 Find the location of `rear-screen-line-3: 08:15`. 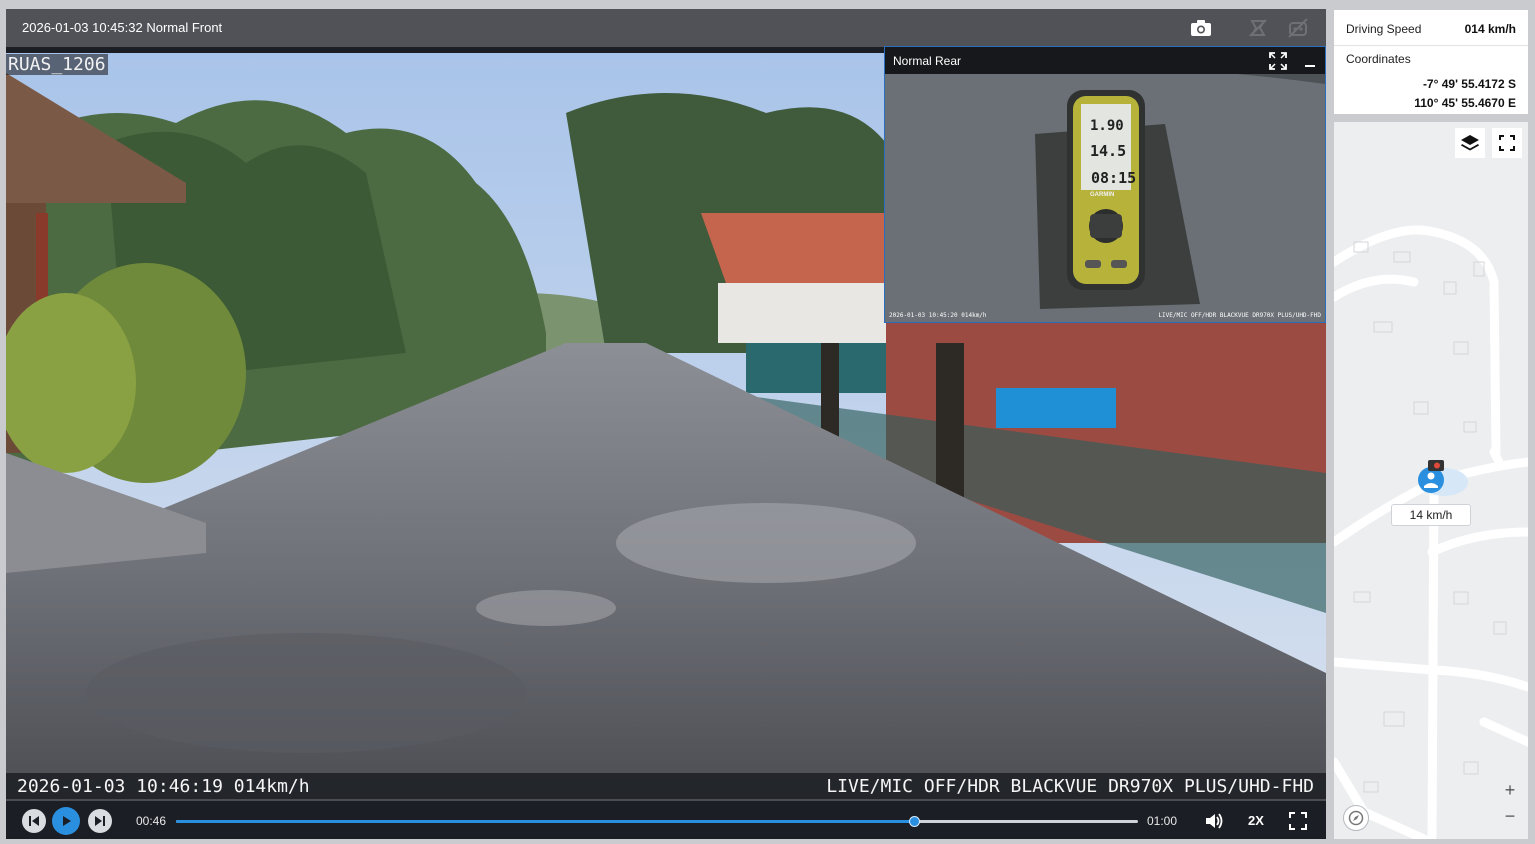

rear-screen-line-3: 08:15 is located at coordinates (1114, 178).